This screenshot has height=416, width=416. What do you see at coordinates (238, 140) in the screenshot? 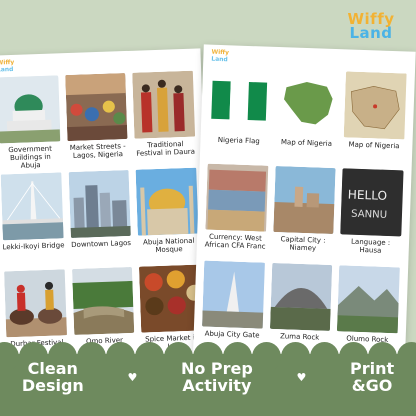
I see `flashcard-caption: Nigeria Flag` at bounding box center [238, 140].